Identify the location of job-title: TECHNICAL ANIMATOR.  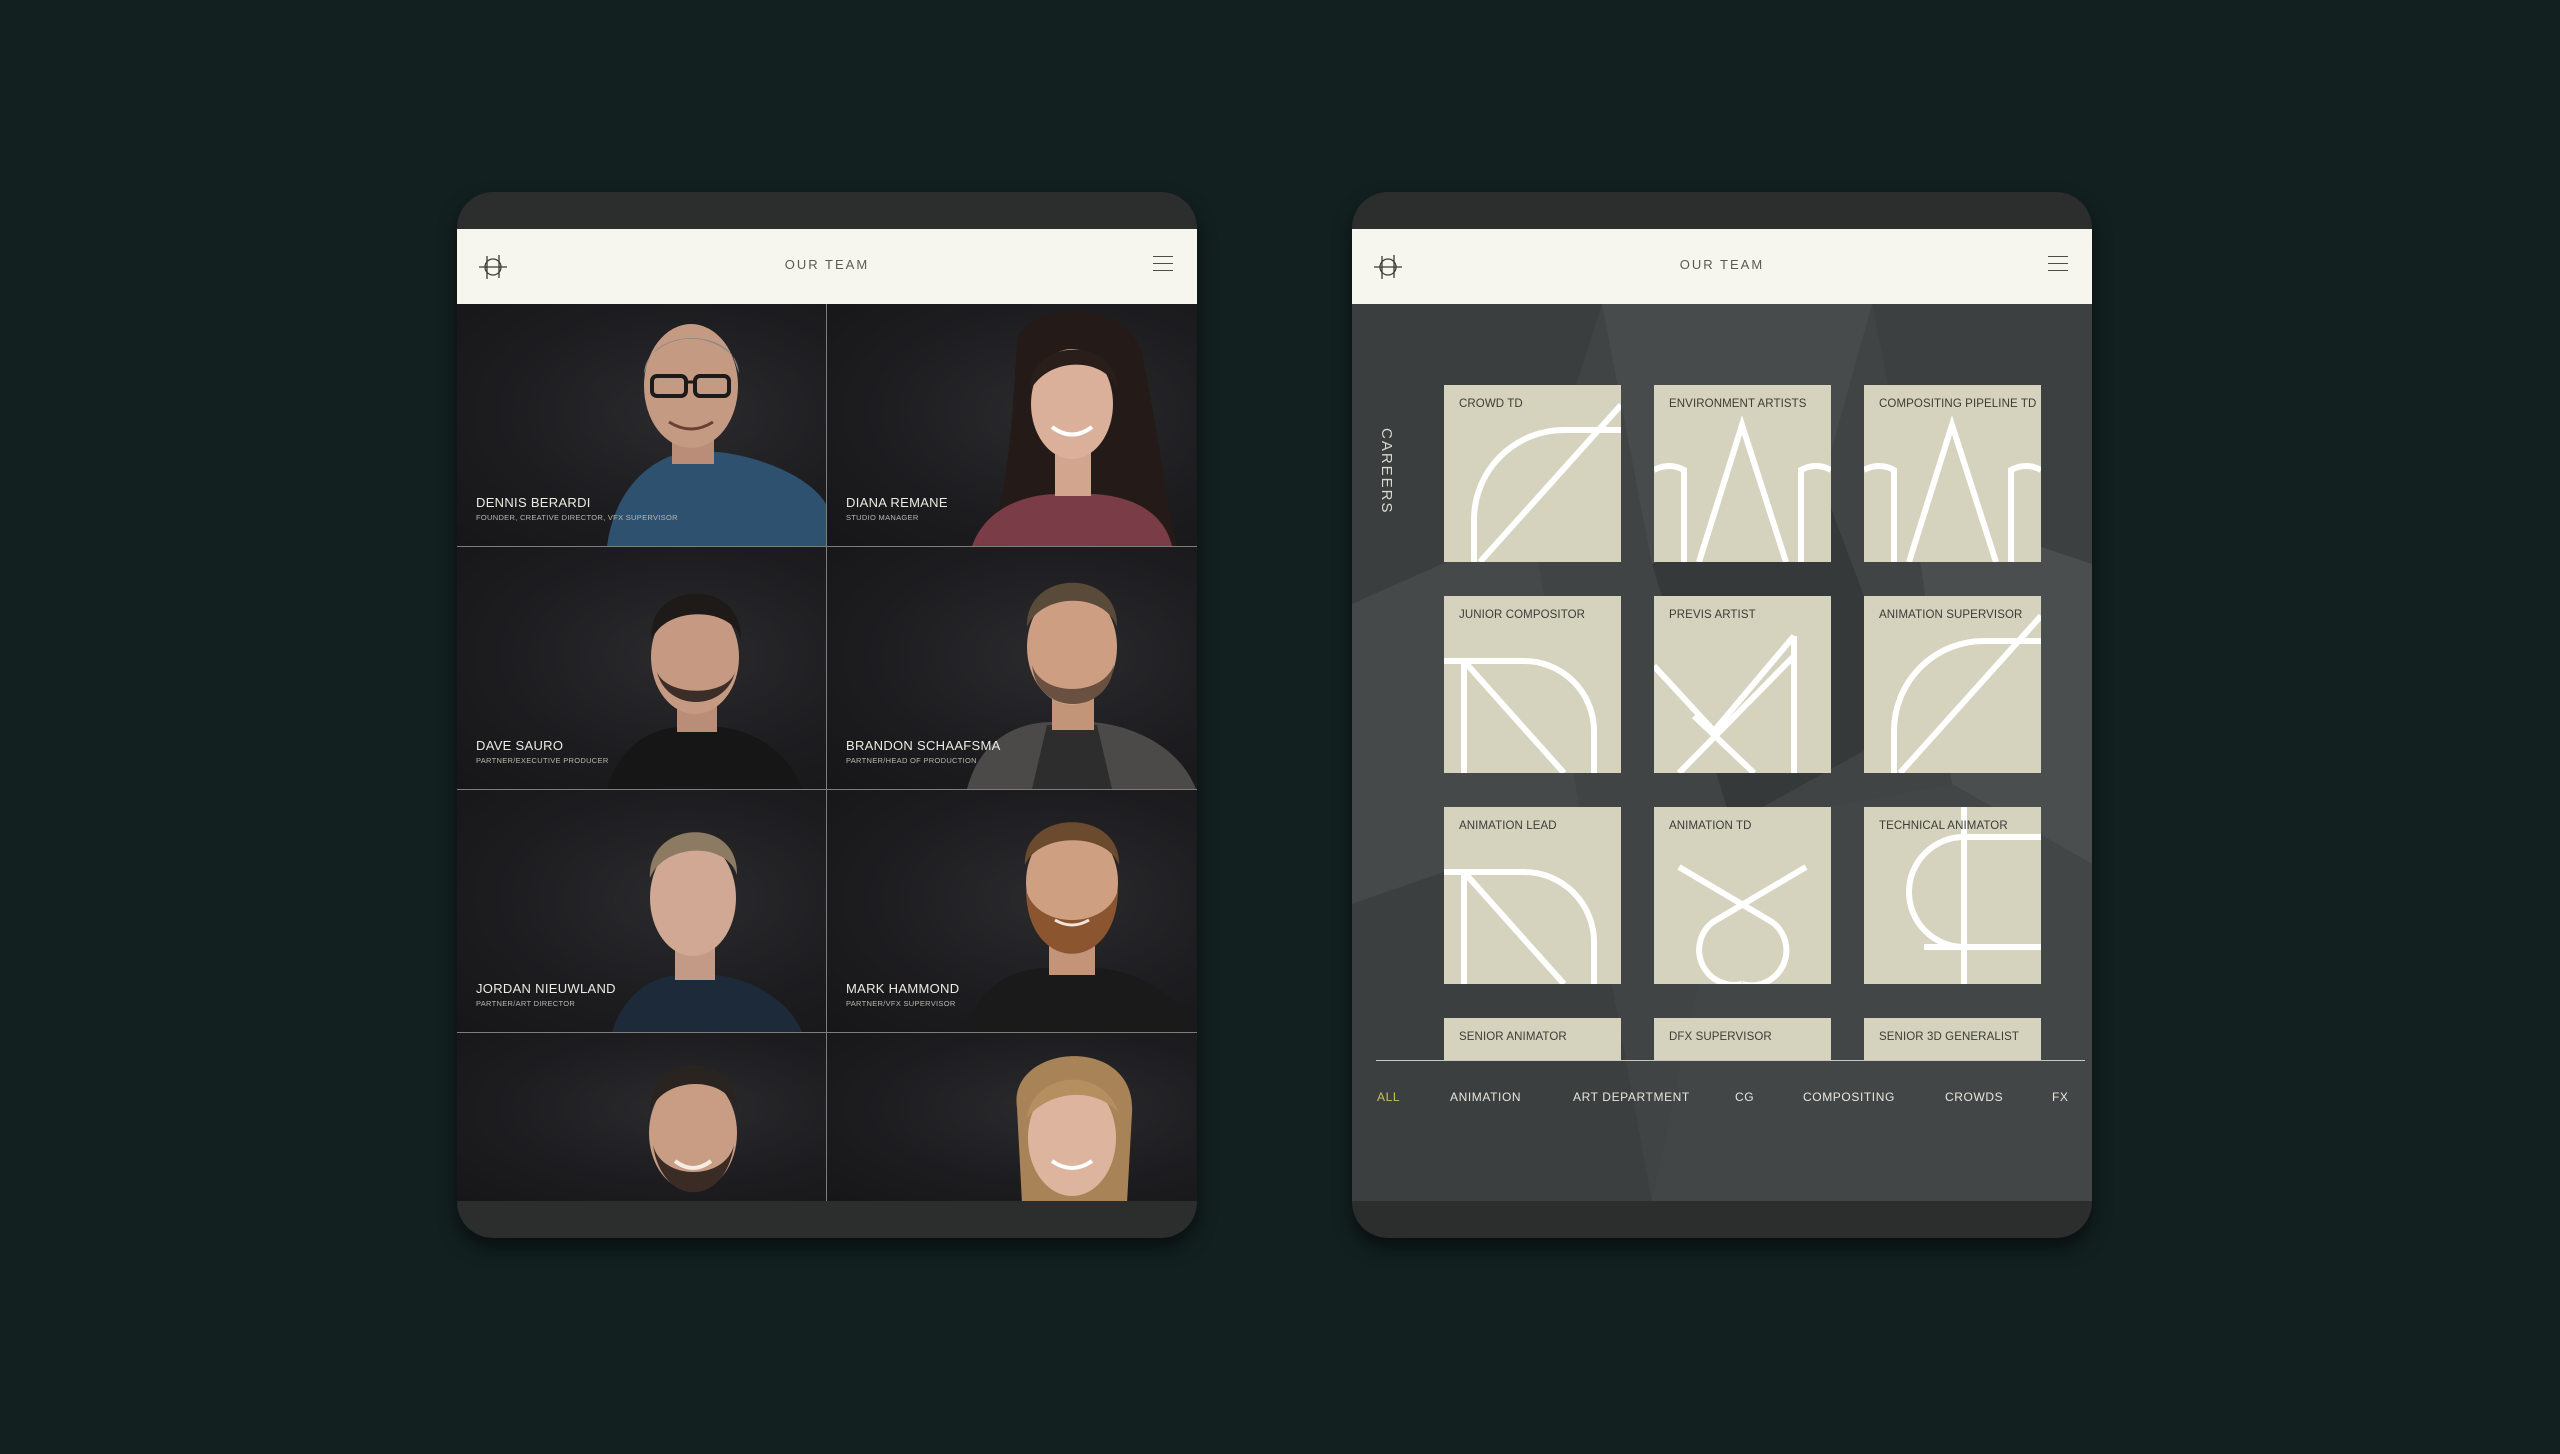
(1943, 826).